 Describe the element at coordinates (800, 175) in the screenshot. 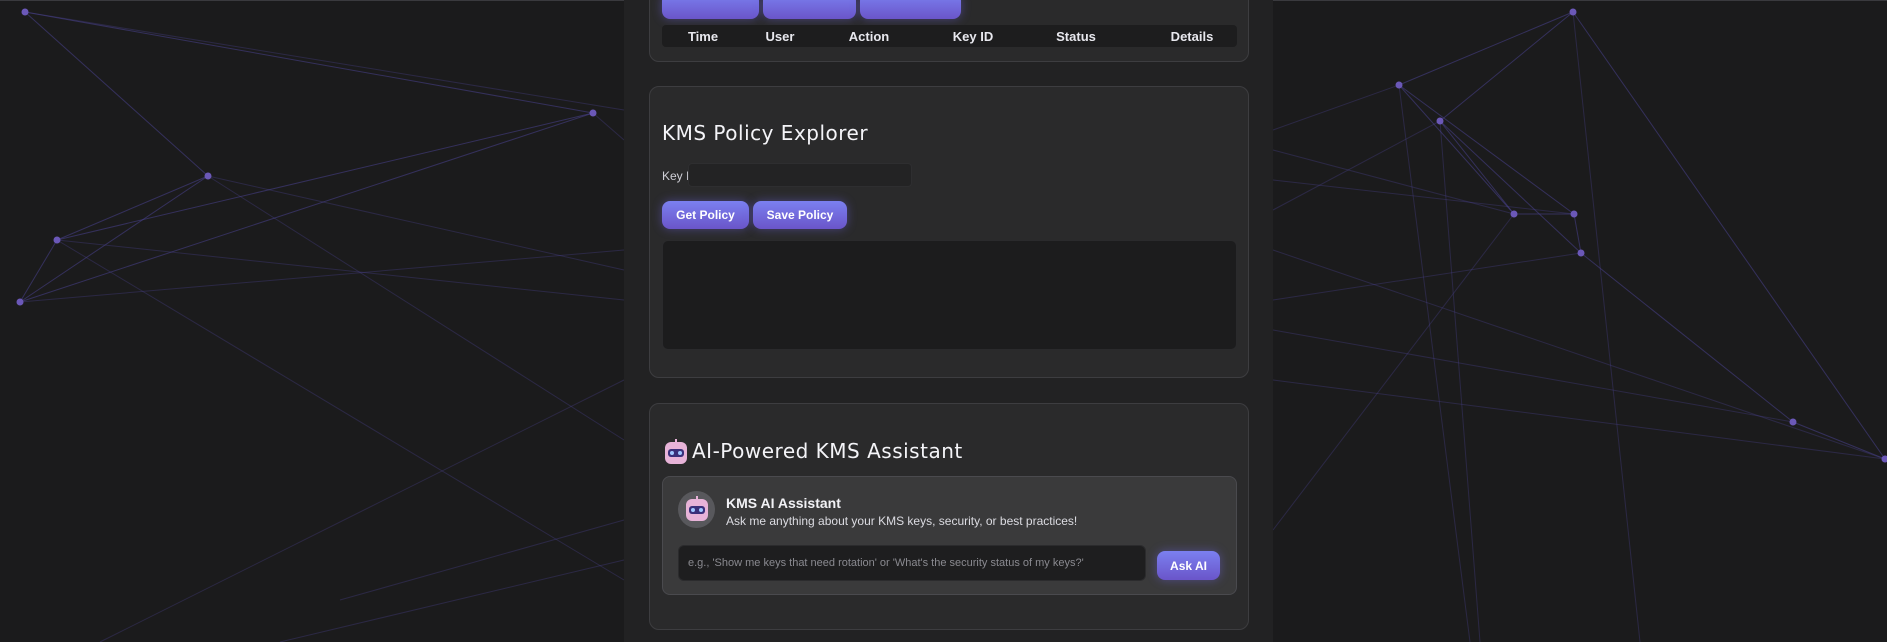

I see `key-id-input` at that location.